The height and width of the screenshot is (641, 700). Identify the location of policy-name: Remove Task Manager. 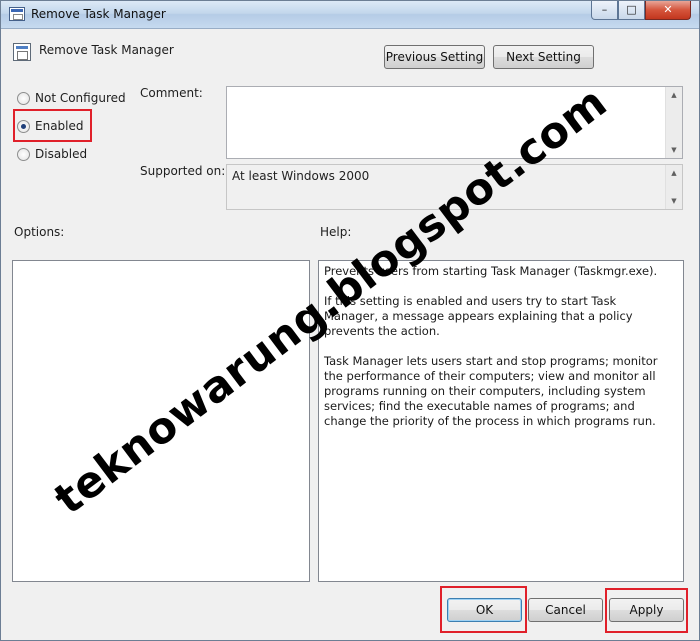
(106, 50).